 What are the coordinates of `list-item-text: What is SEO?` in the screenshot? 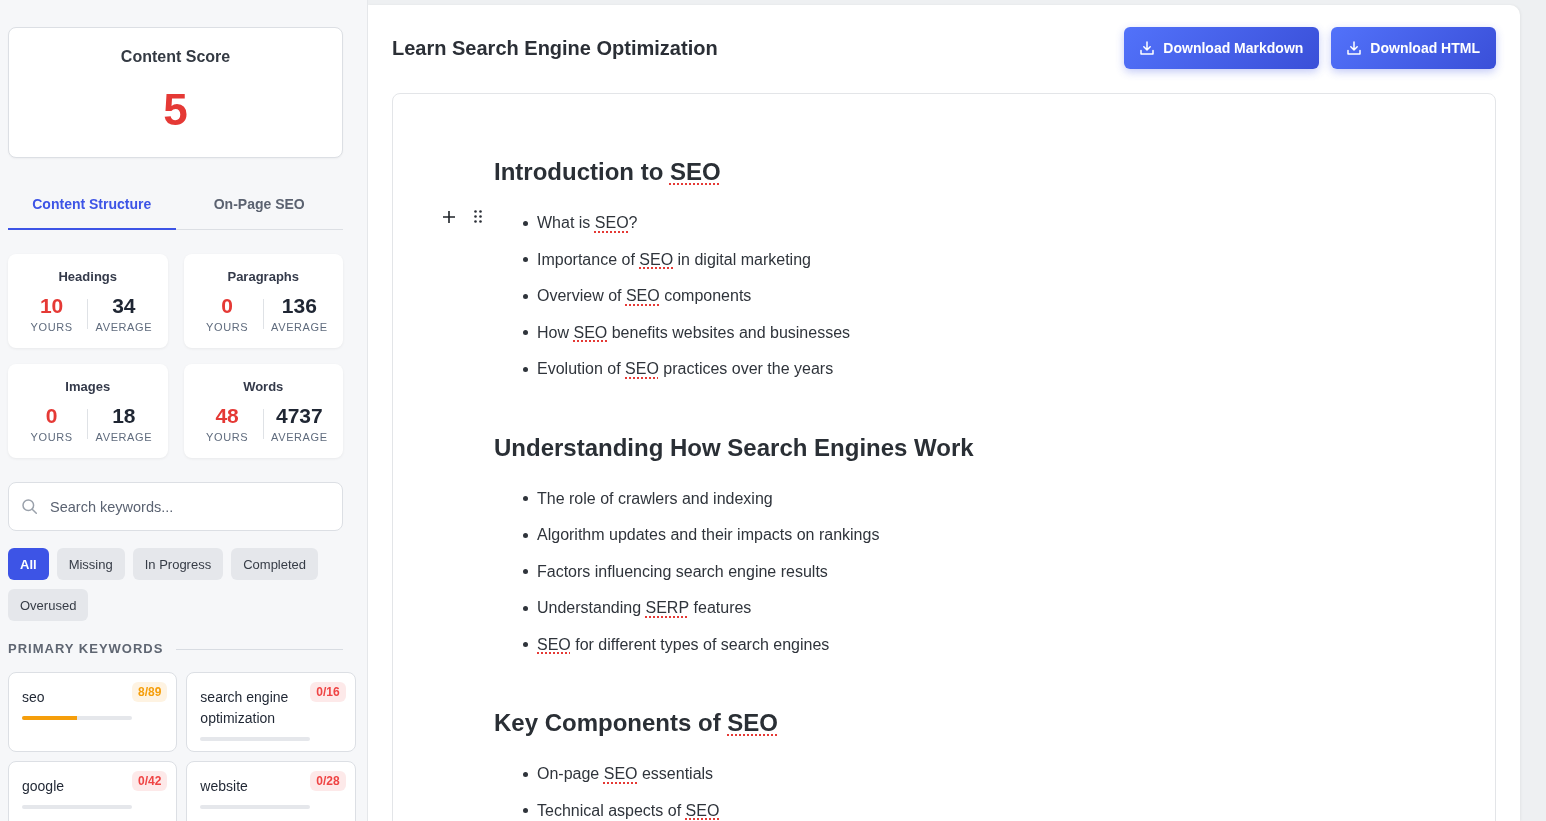 It's located at (587, 223).